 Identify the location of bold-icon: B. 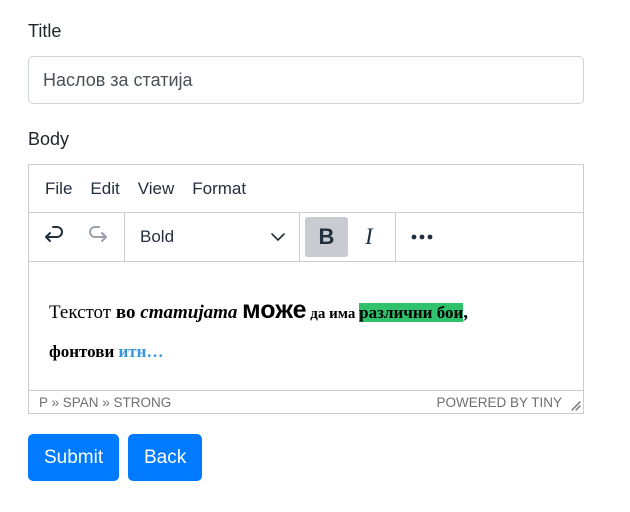
(326, 236).